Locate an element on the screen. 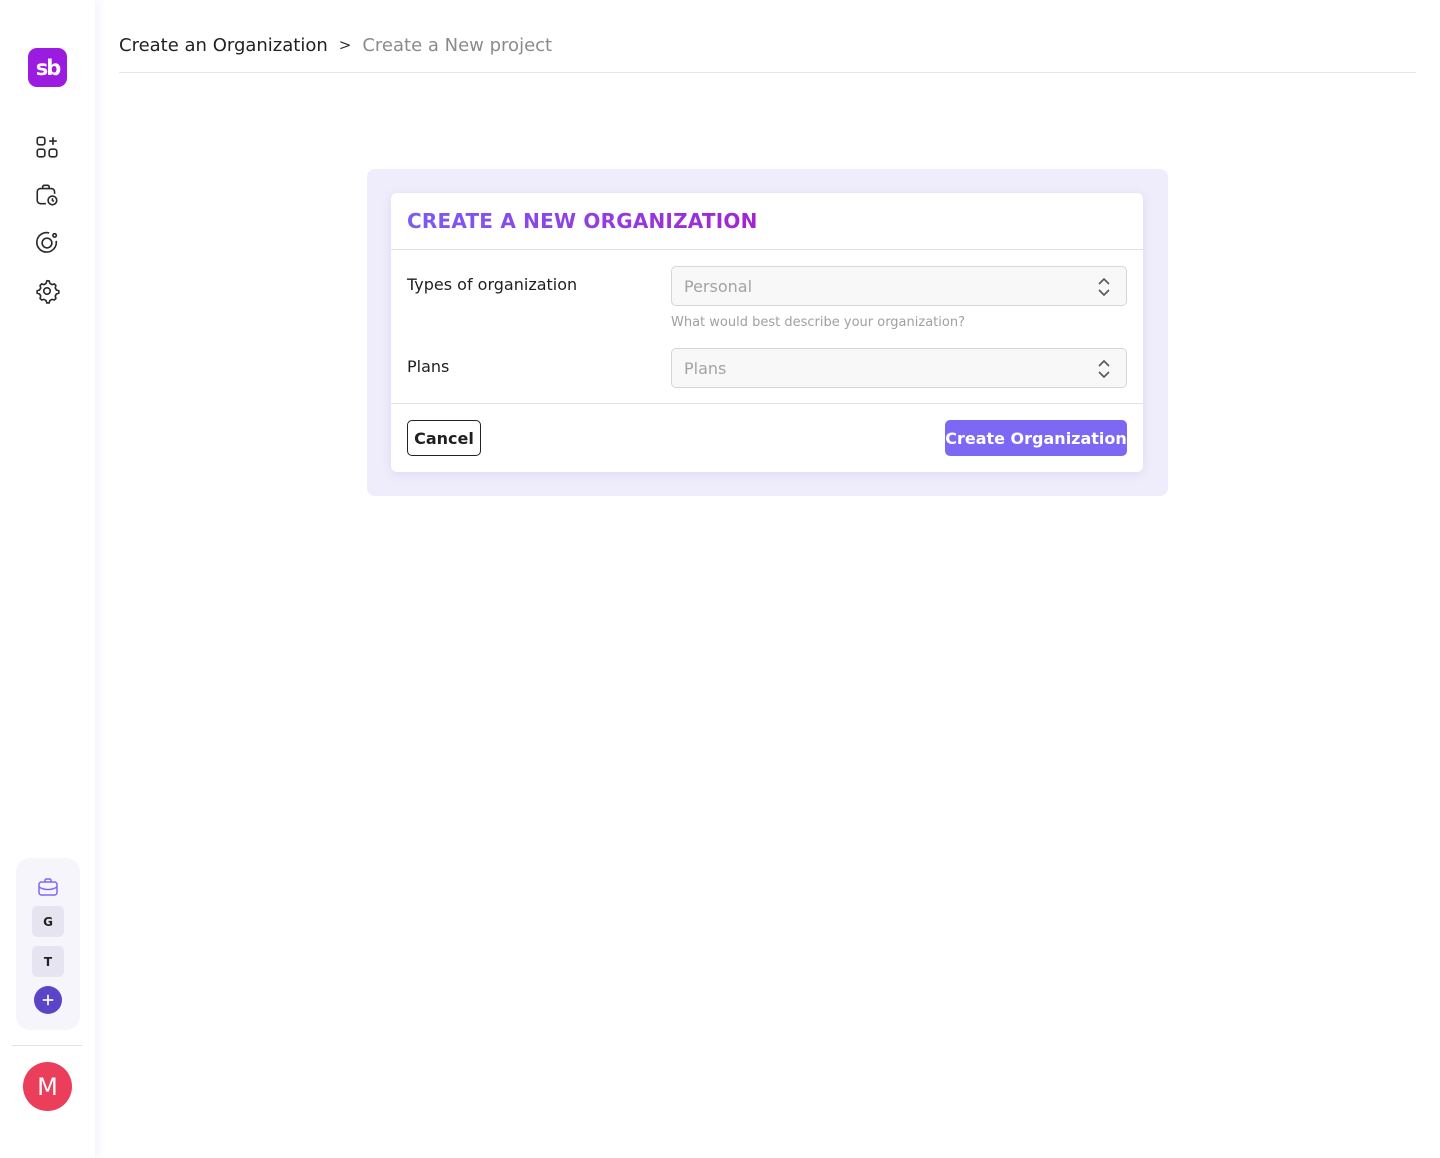  briefcase-icon is located at coordinates (48, 887).